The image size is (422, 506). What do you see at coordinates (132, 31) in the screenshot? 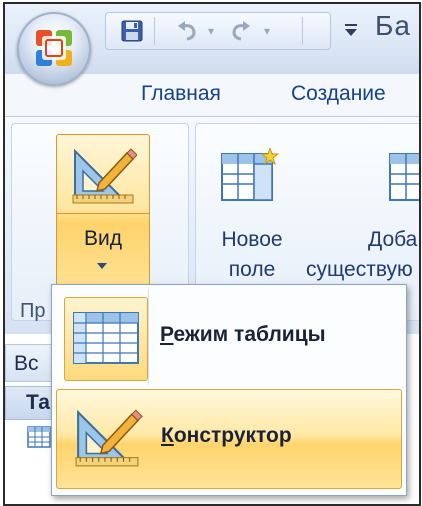
I see `save-icon` at bounding box center [132, 31].